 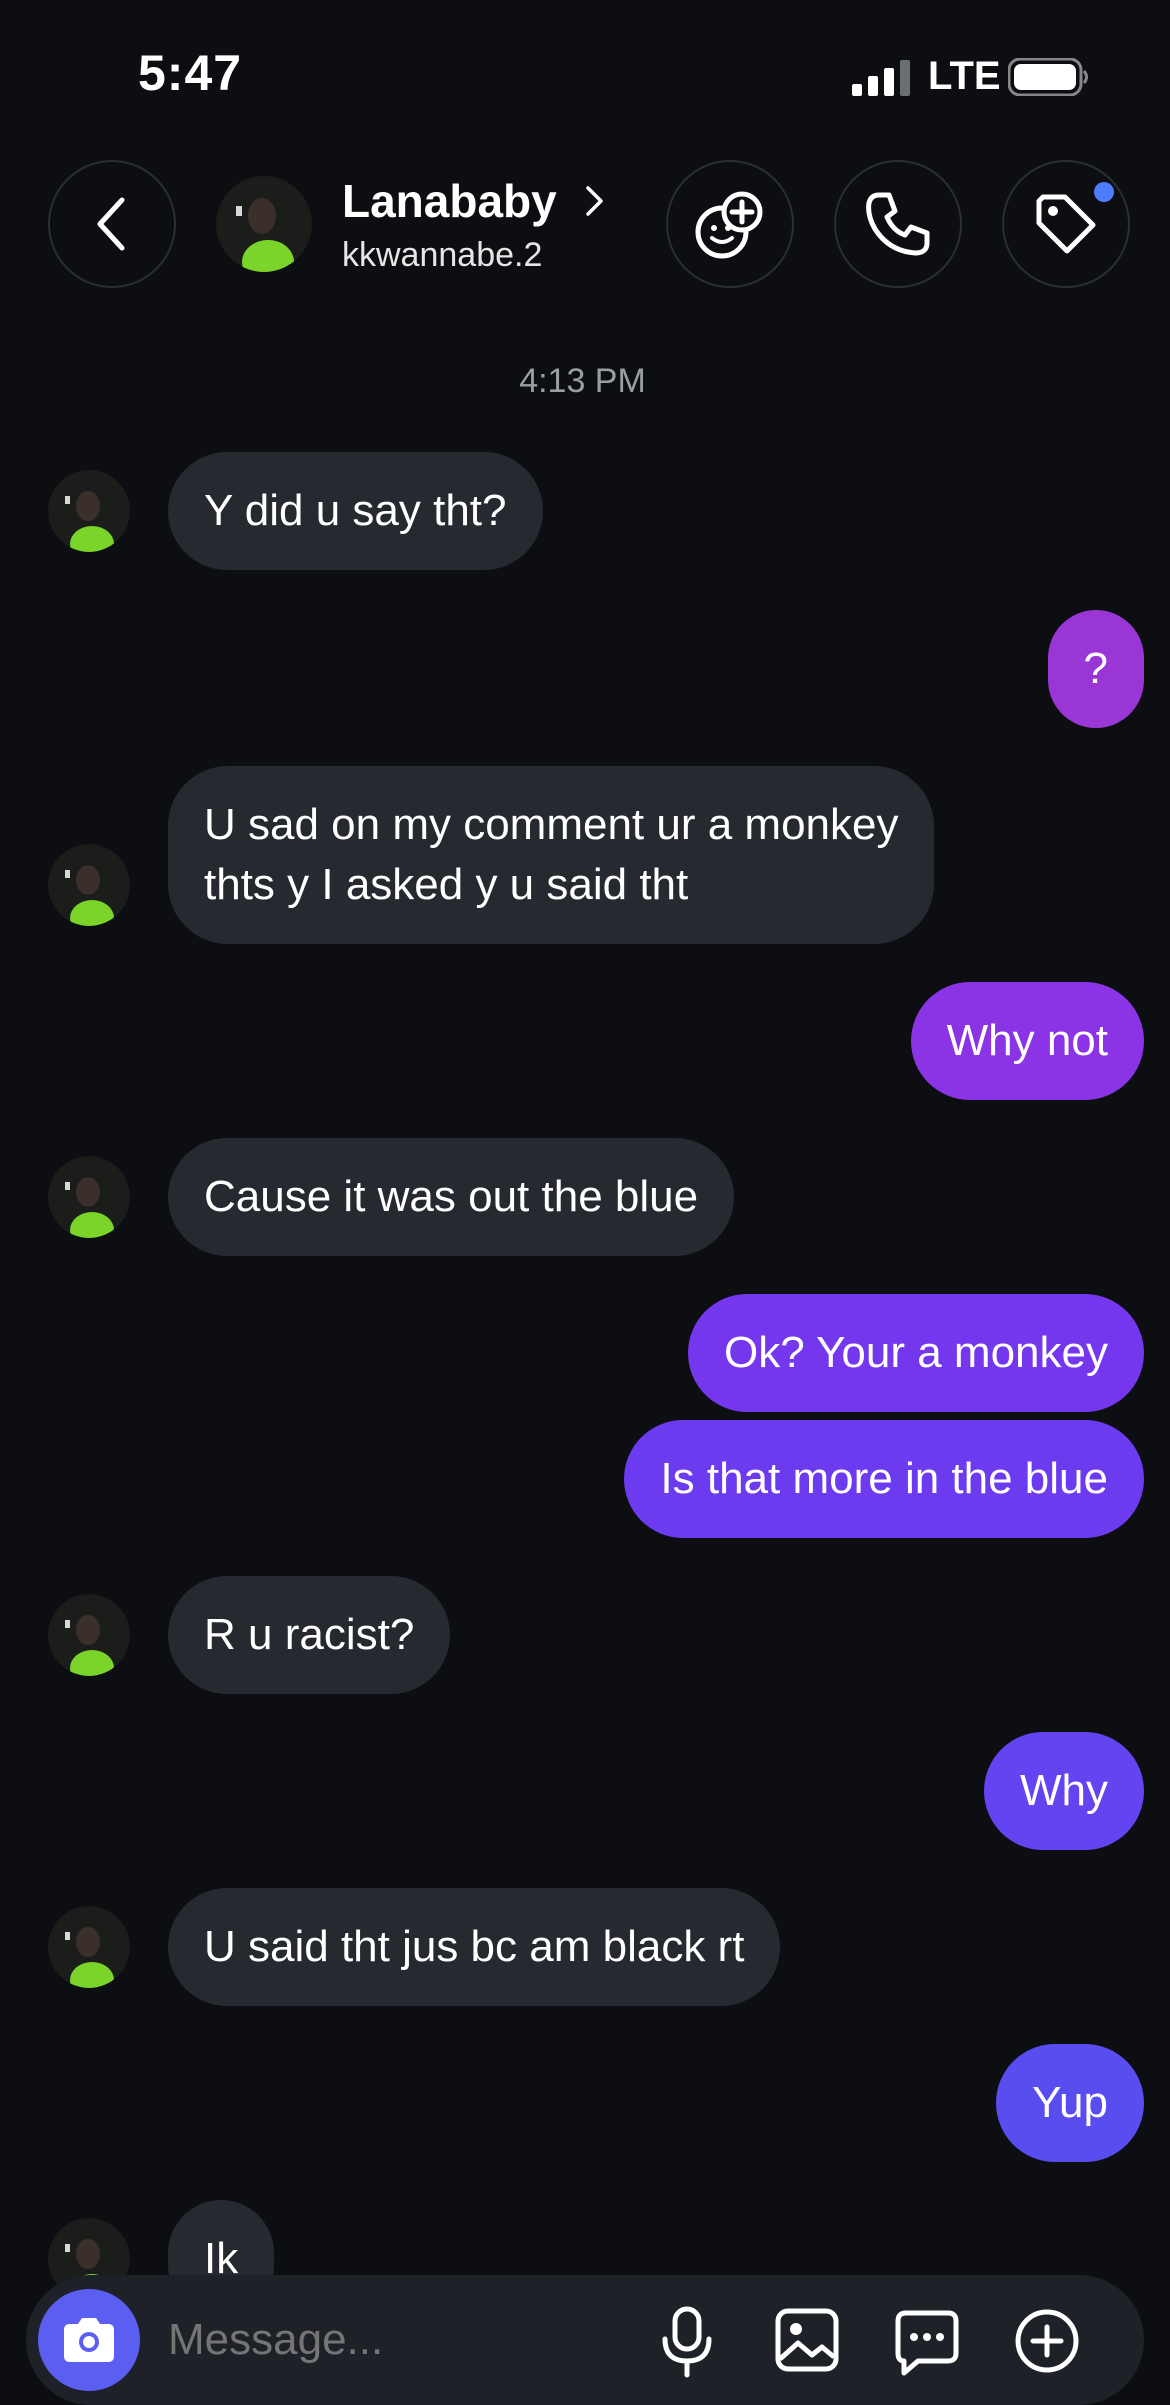 I want to click on message-text: R u racist?, so click(x=309, y=1634).